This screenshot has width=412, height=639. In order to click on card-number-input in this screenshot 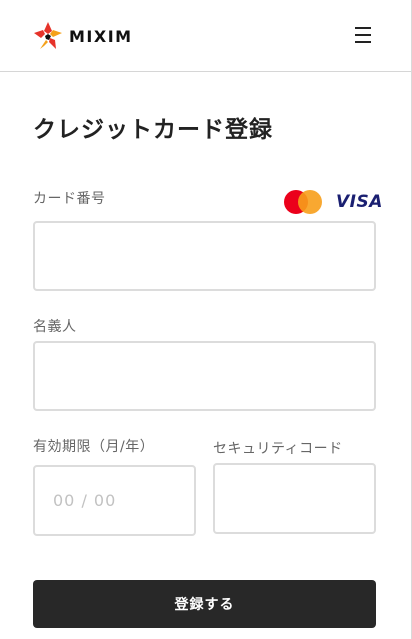, I will do `click(204, 256)`.